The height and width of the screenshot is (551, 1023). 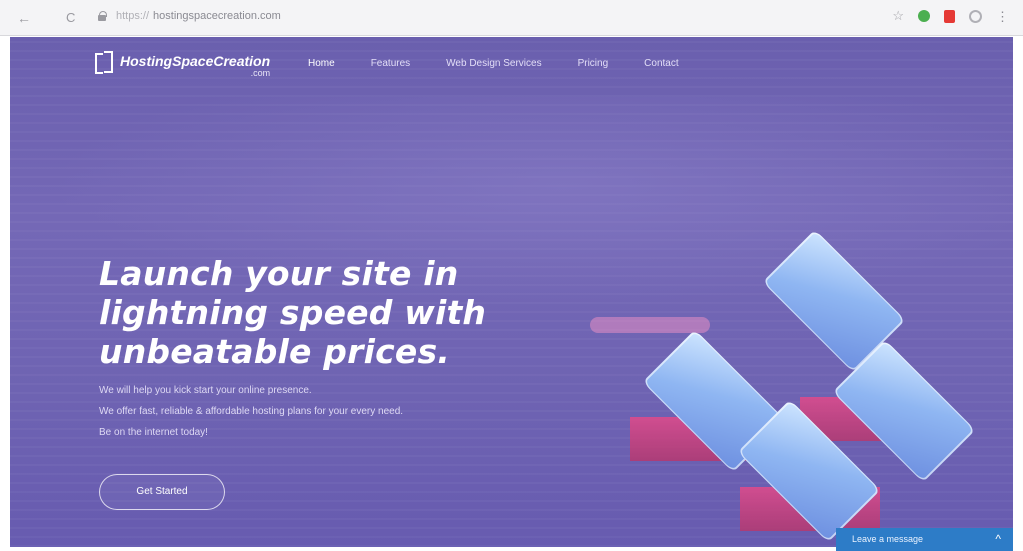 I want to click on browser-actions: ☆ ⋮, so click(x=950, y=16).